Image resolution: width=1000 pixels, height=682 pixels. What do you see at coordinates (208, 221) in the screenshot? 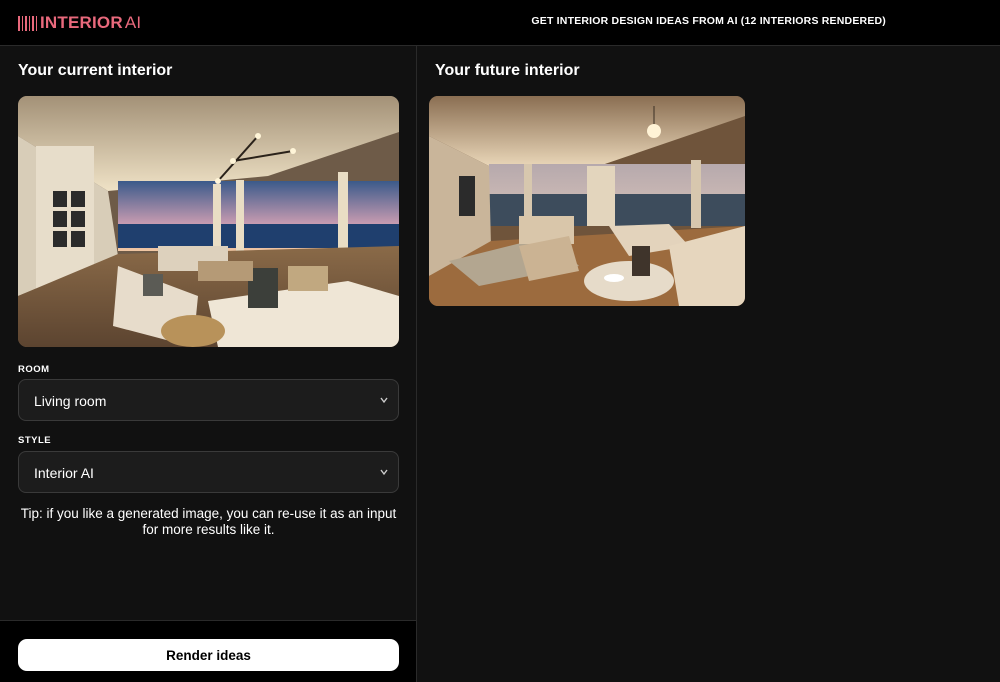
I see `current-interior-image` at bounding box center [208, 221].